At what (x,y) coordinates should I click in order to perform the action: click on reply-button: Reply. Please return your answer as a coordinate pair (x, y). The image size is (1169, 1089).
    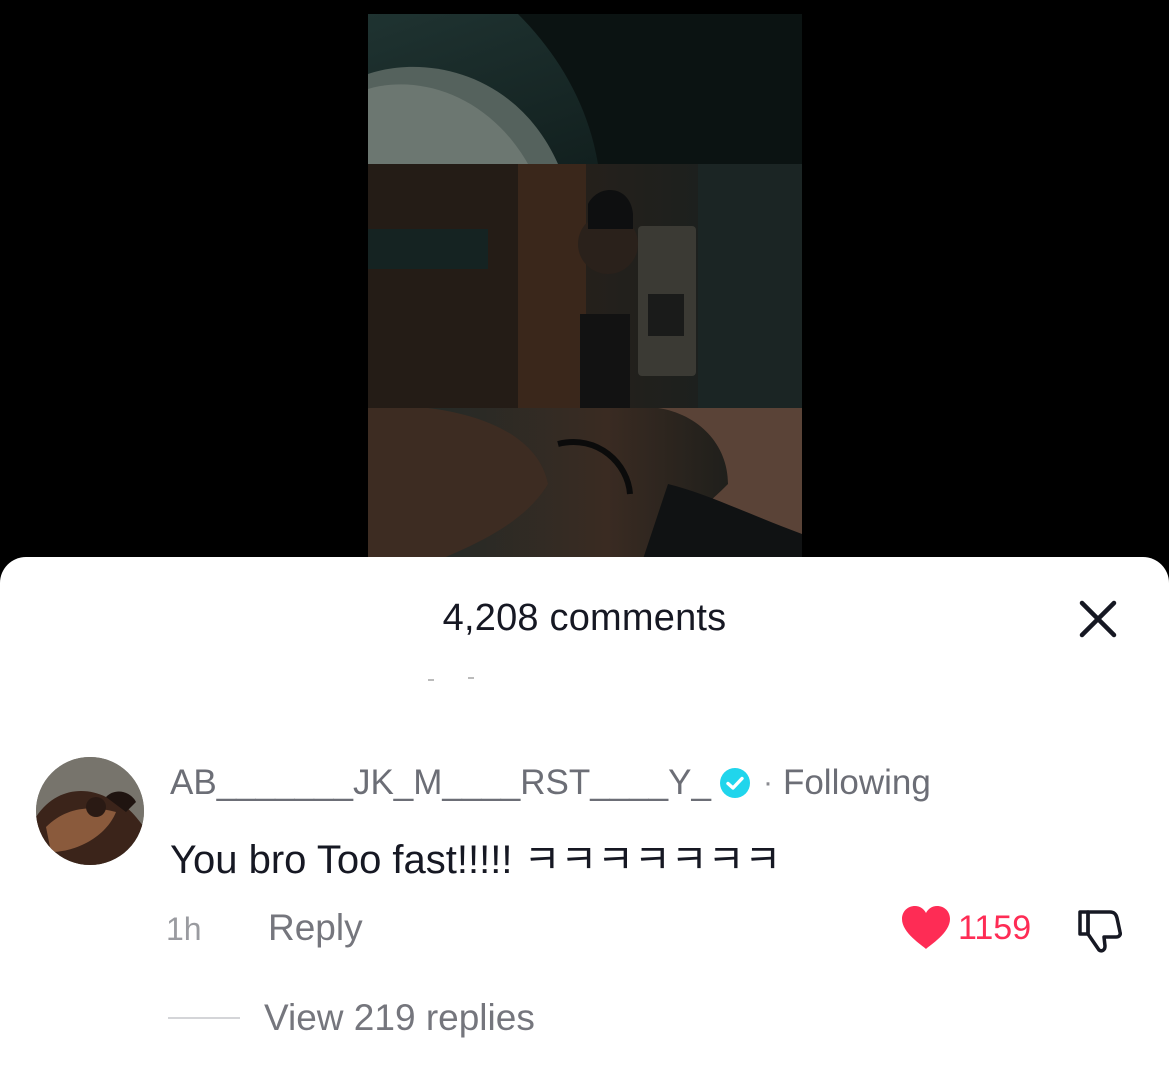
    Looking at the image, I should click on (315, 928).